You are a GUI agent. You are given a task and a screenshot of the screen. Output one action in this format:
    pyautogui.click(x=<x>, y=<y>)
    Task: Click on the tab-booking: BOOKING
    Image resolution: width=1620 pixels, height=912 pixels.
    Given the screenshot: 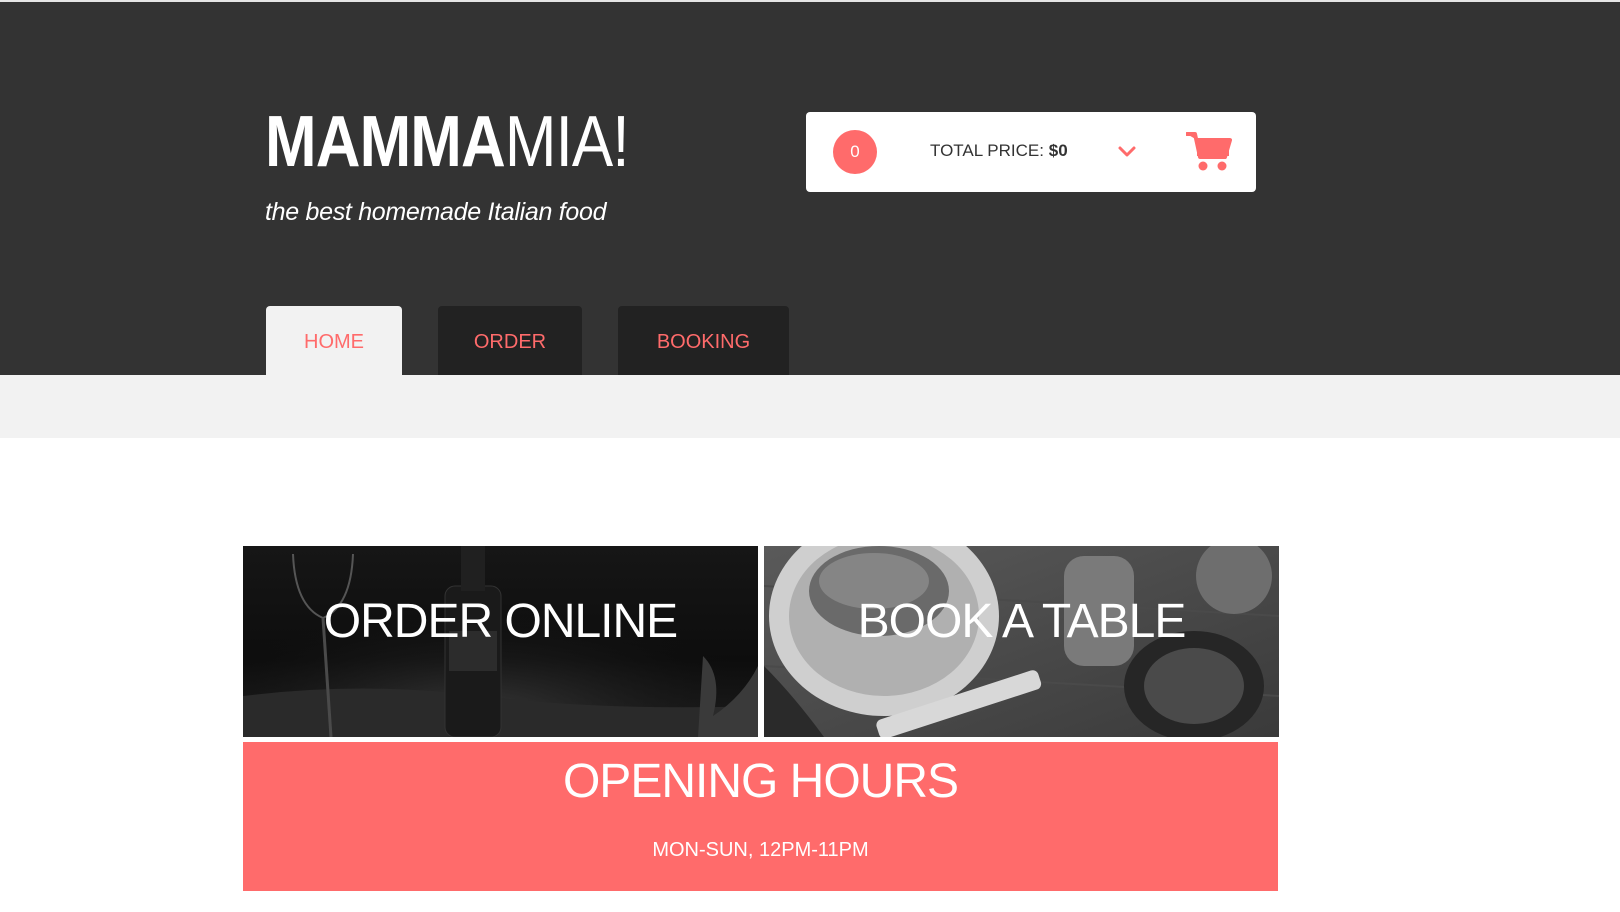 What is the action you would take?
    pyautogui.click(x=703, y=341)
    